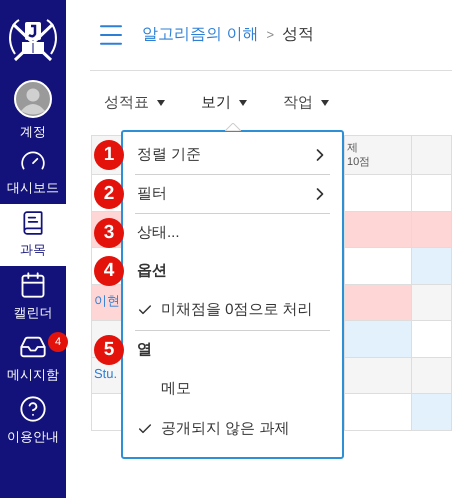 This screenshot has height=498, width=452. I want to click on menu-heading: 옵션, so click(152, 270).